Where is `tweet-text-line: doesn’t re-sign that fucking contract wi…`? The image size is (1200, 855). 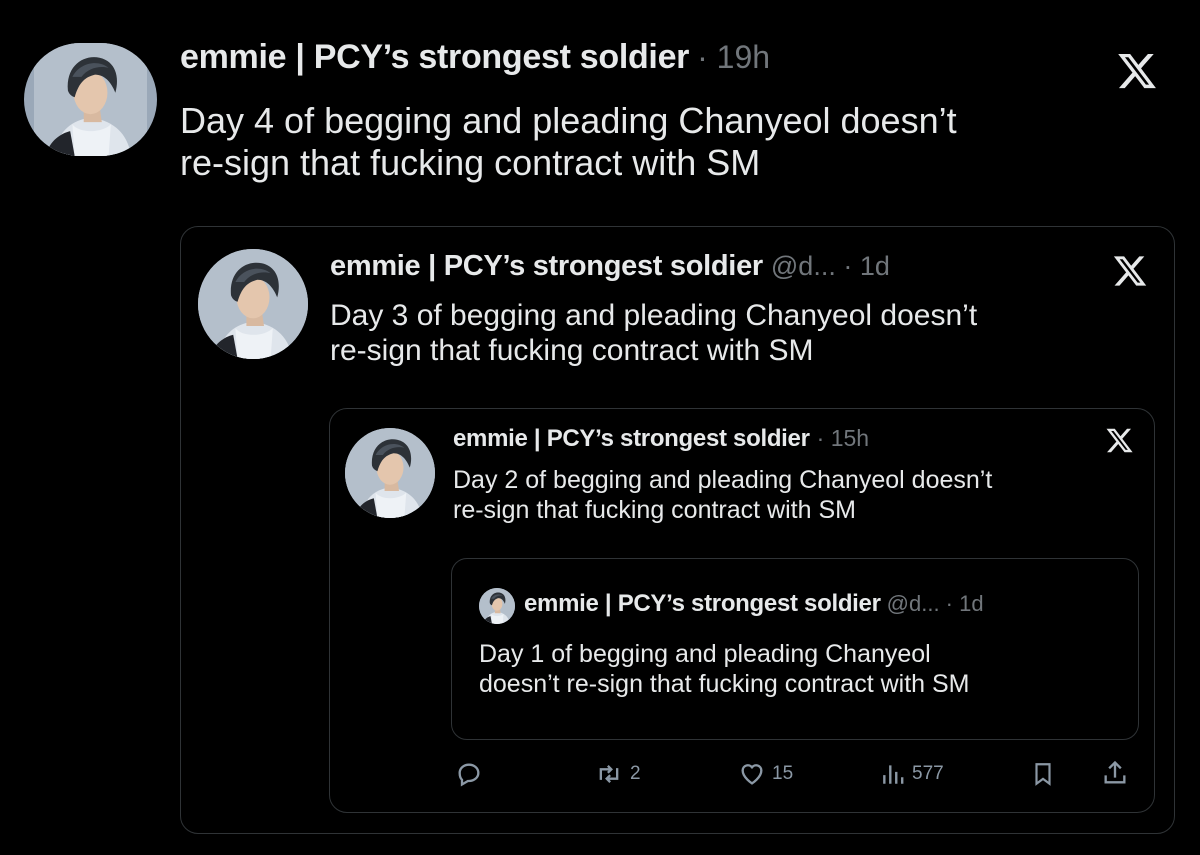
tweet-text-line: doesn’t re-sign that fucking contract wi… is located at coordinates (724, 684).